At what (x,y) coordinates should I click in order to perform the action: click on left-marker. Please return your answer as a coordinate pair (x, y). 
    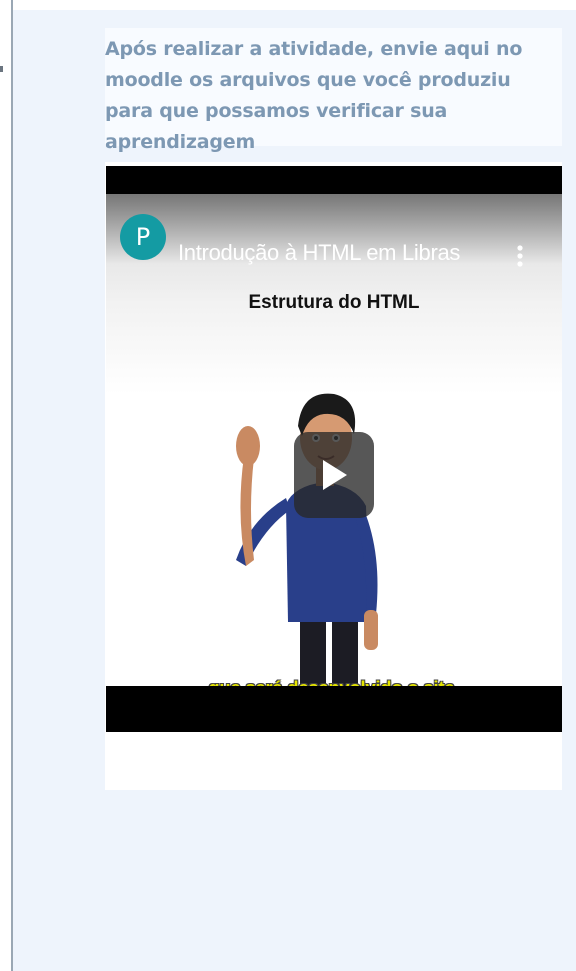
    Looking at the image, I should click on (1, 69).